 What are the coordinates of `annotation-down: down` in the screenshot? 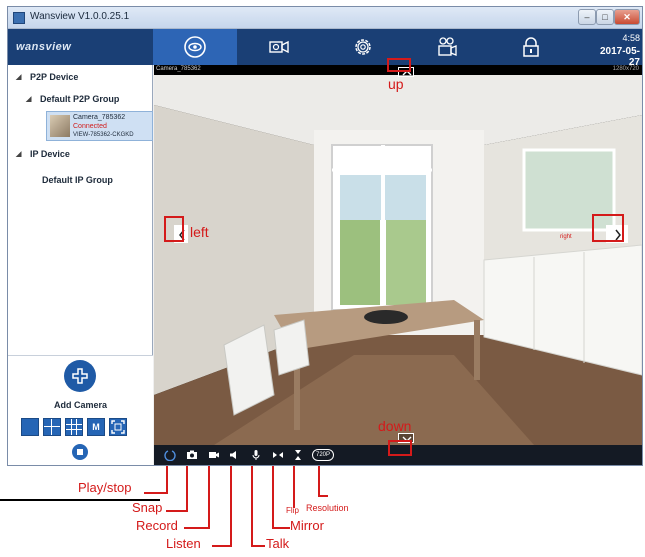 It's located at (395, 426).